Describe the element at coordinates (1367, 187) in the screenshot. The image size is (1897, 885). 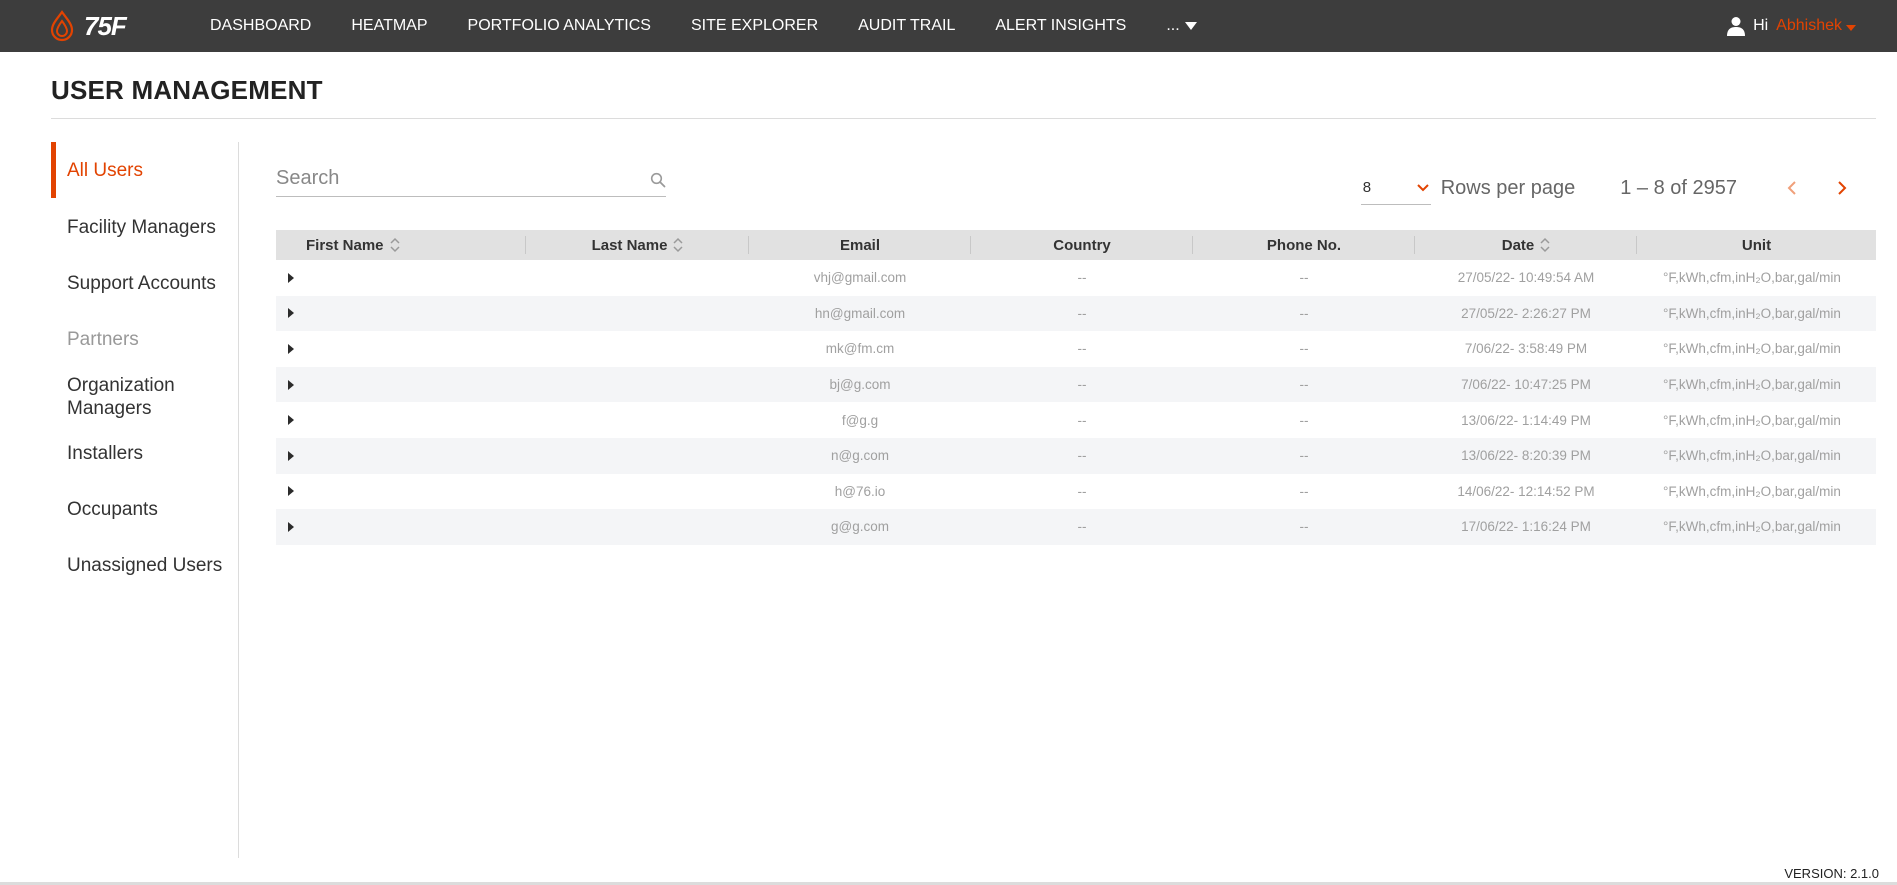
I see `rows-per-page-value: 8` at that location.